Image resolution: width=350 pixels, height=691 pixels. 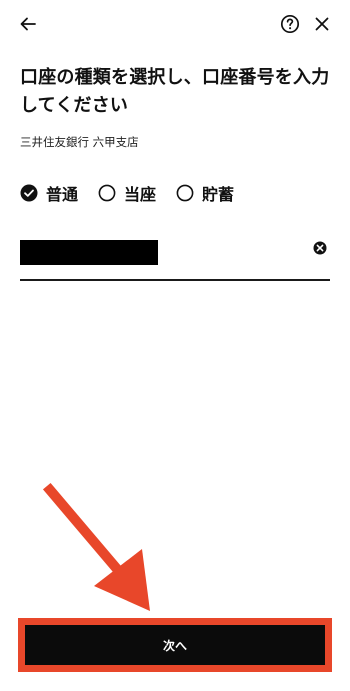 I want to click on radio-label: 貯蓄, so click(x=218, y=194).